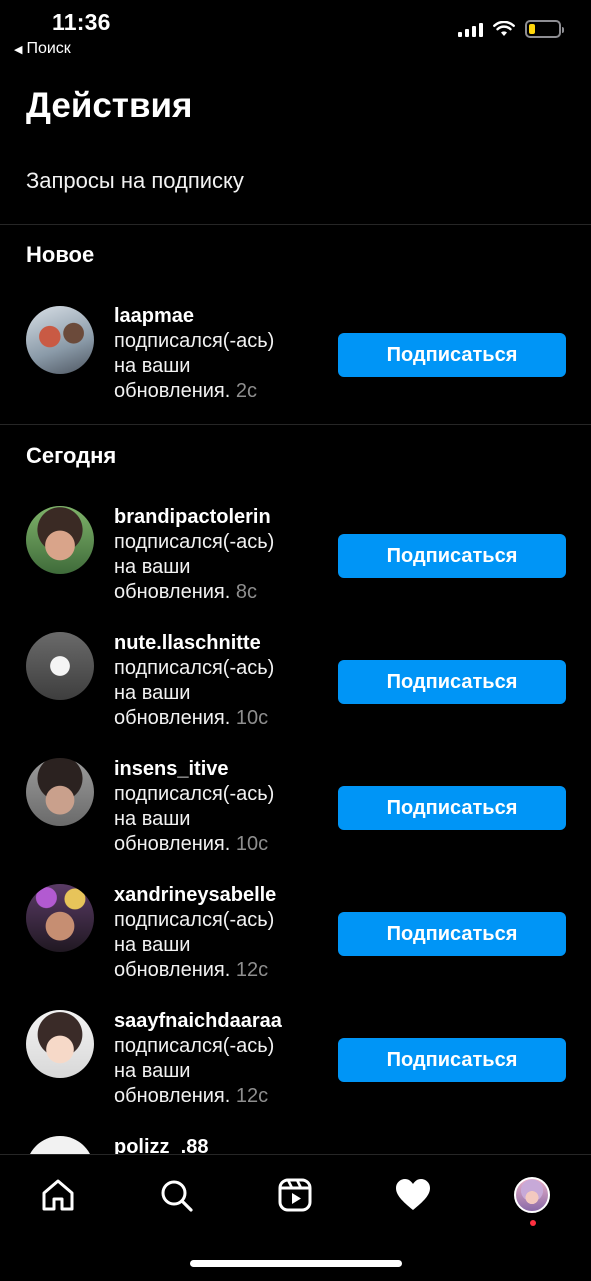 The image size is (591, 1281). I want to click on username-link: saayfnaichdaaraa, so click(219, 1021).